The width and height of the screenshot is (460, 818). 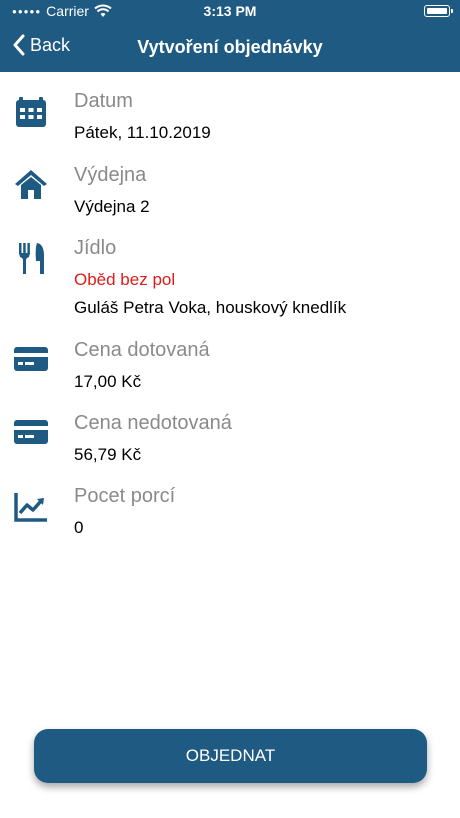 I want to click on status-time: 3:13 PM, so click(x=230, y=11).